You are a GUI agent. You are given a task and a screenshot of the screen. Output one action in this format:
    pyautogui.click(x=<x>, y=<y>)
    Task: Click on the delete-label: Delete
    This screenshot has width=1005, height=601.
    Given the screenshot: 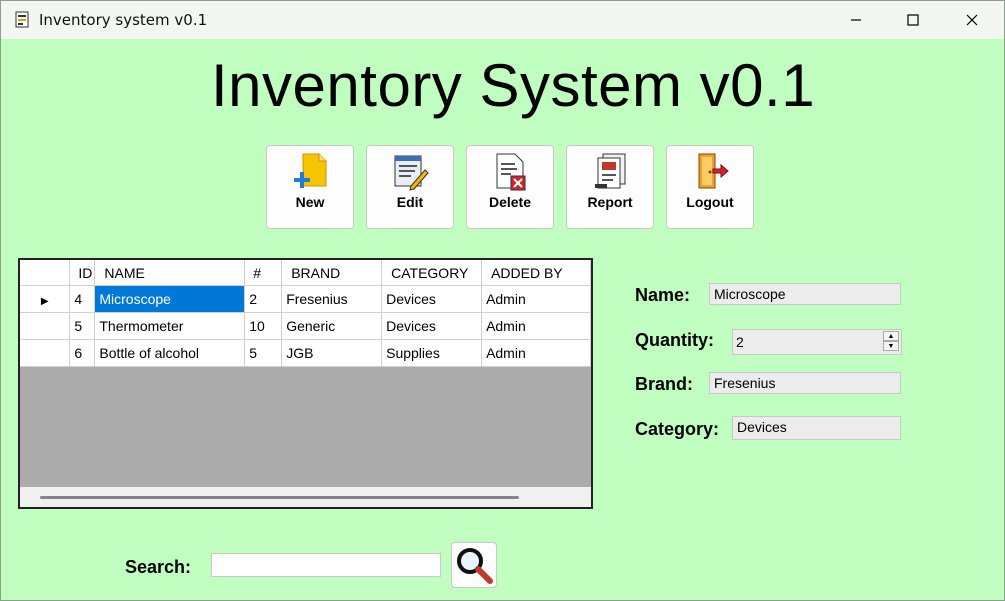 What is the action you would take?
    pyautogui.click(x=510, y=202)
    